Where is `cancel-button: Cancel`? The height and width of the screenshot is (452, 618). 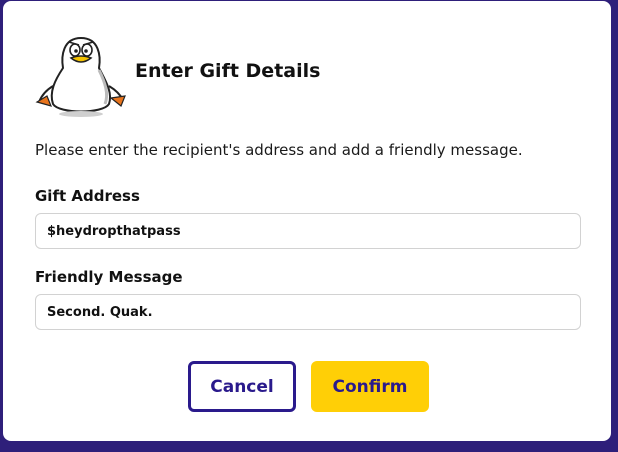
cancel-button: Cancel is located at coordinates (242, 386).